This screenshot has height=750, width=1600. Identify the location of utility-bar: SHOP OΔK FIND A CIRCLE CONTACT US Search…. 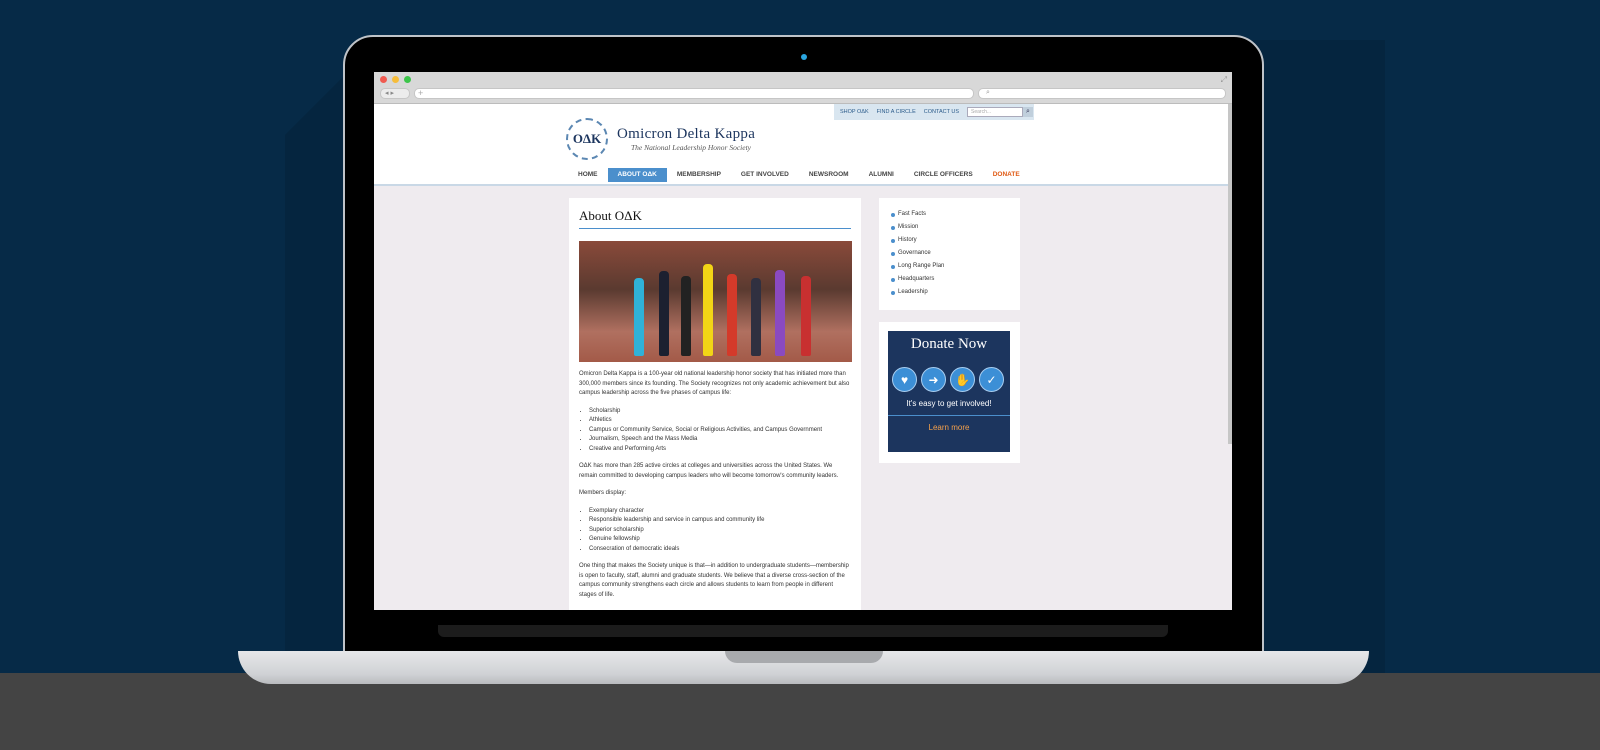
(934, 112).